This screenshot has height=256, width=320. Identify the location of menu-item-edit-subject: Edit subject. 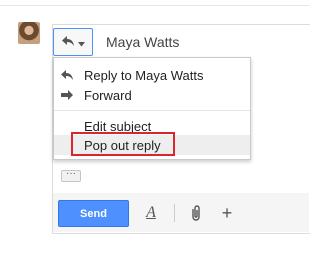
(152, 126).